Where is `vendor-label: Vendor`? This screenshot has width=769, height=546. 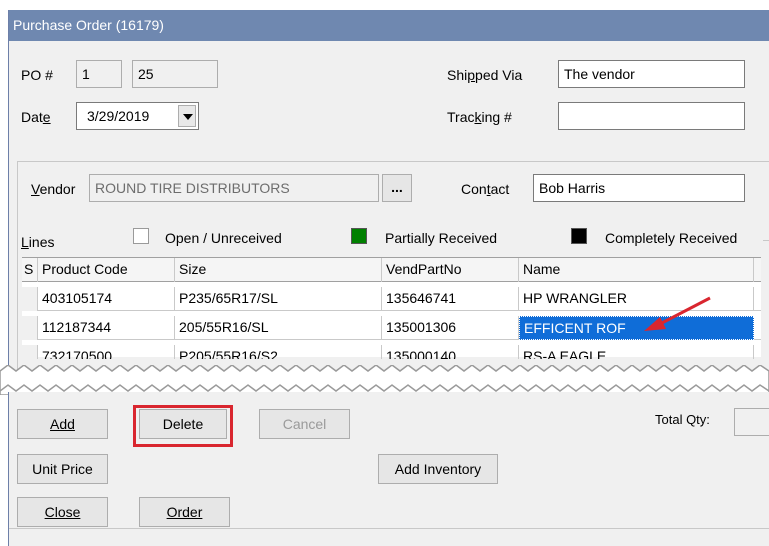 vendor-label: Vendor is located at coordinates (53, 189).